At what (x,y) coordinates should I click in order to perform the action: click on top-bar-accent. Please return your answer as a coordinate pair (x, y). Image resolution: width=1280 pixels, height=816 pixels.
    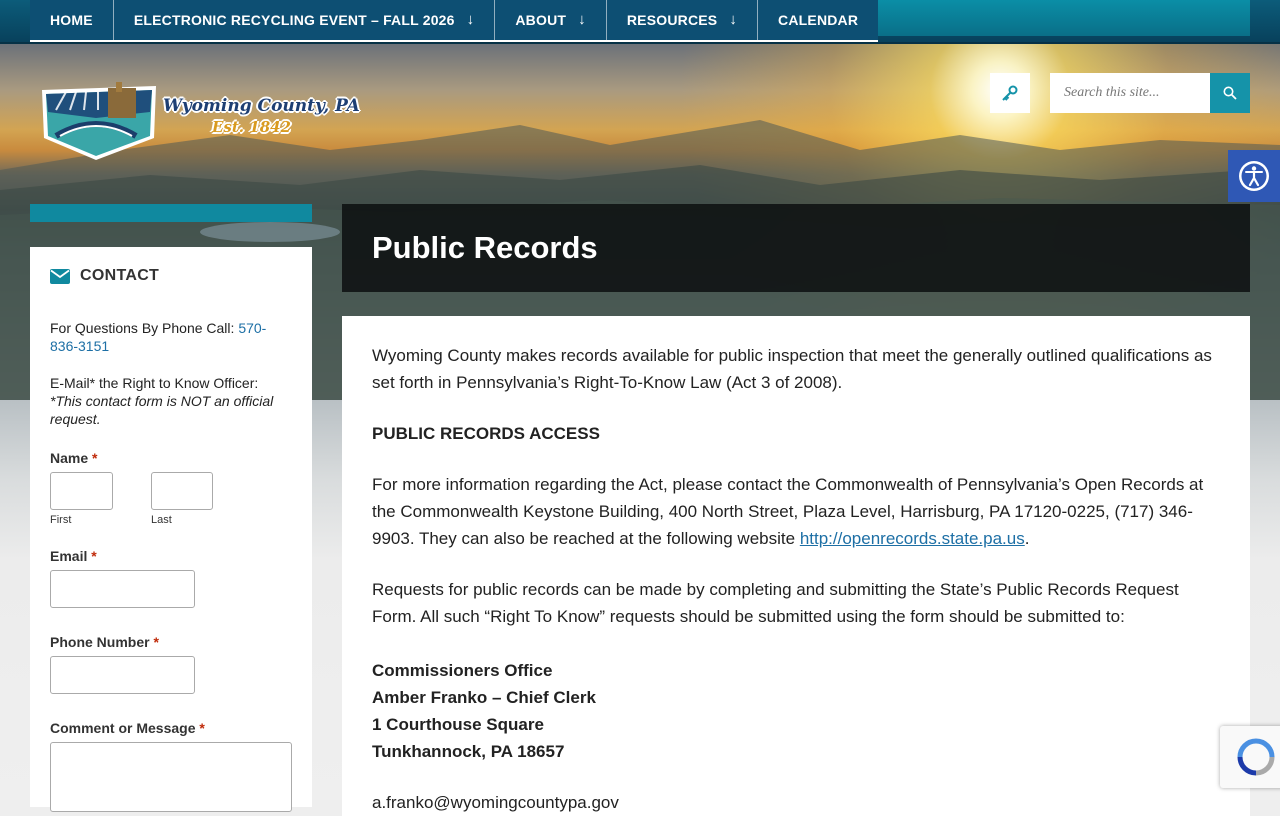
    Looking at the image, I should click on (1059, 18).